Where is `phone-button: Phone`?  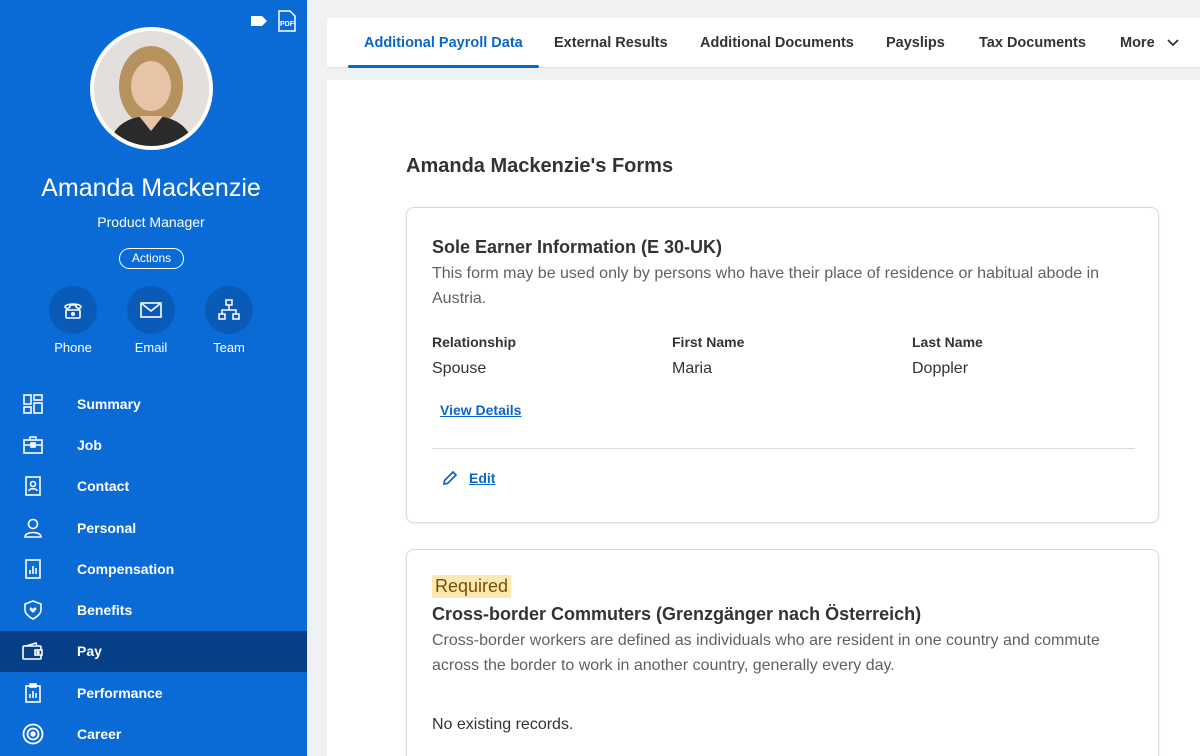
phone-button: Phone is located at coordinates (73, 320).